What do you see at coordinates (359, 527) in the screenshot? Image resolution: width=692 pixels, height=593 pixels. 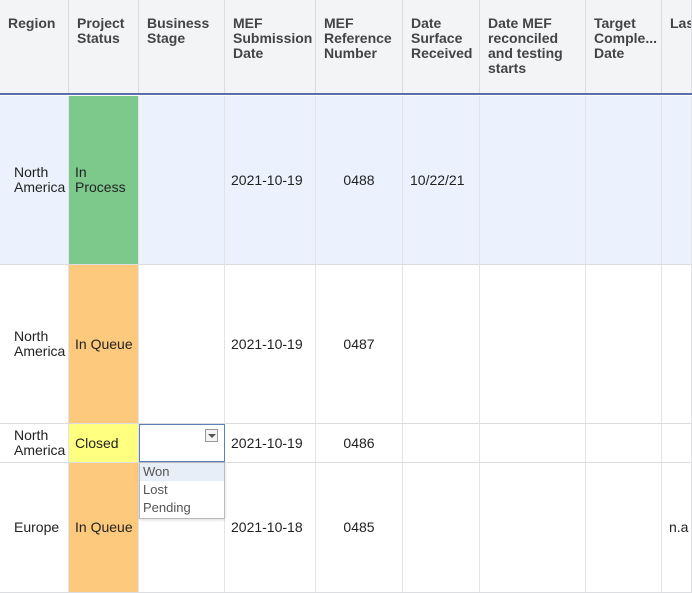 I see `mef-reference-number-cell: 0485` at bounding box center [359, 527].